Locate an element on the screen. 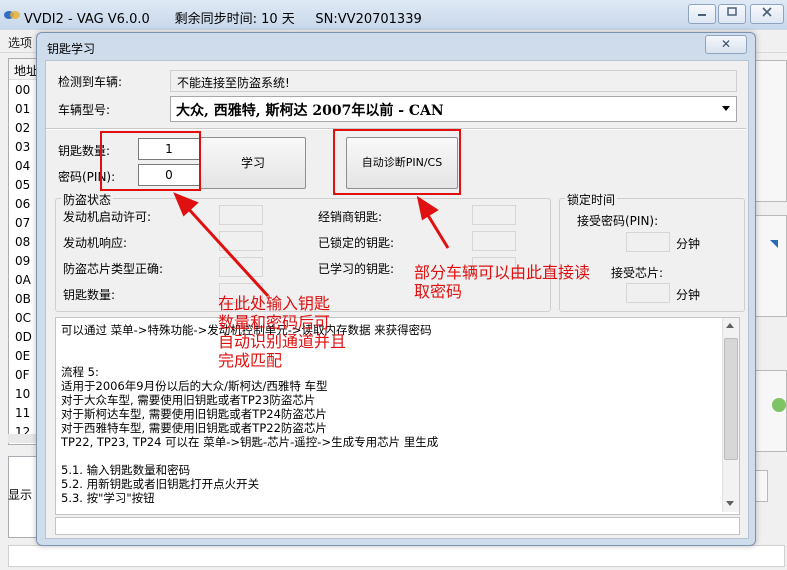 The width and height of the screenshot is (787, 570). locked-key-value is located at coordinates (494, 241).